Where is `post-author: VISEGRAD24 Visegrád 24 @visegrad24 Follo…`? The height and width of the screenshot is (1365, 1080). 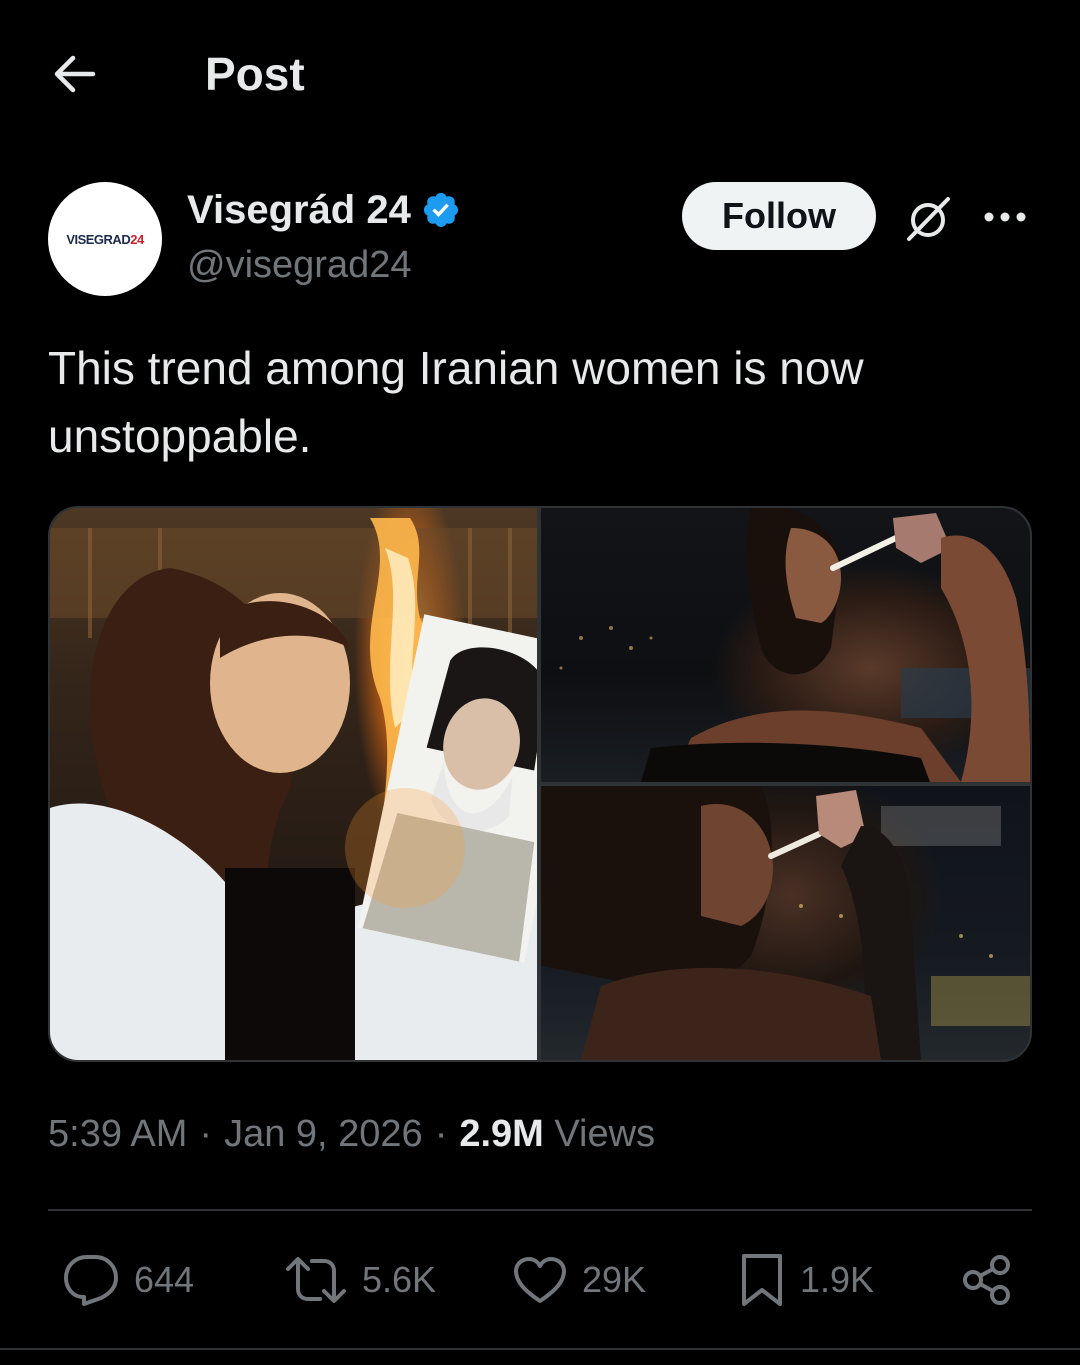 post-author: VISEGRAD24 Visegrád 24 @visegrad24 Follo… is located at coordinates (540, 242).